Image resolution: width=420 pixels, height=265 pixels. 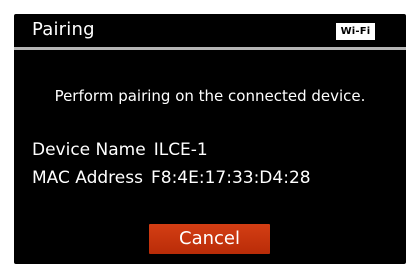 I want to click on mac-address-value: F8:4E:17:33:D4:28, so click(x=230, y=178).